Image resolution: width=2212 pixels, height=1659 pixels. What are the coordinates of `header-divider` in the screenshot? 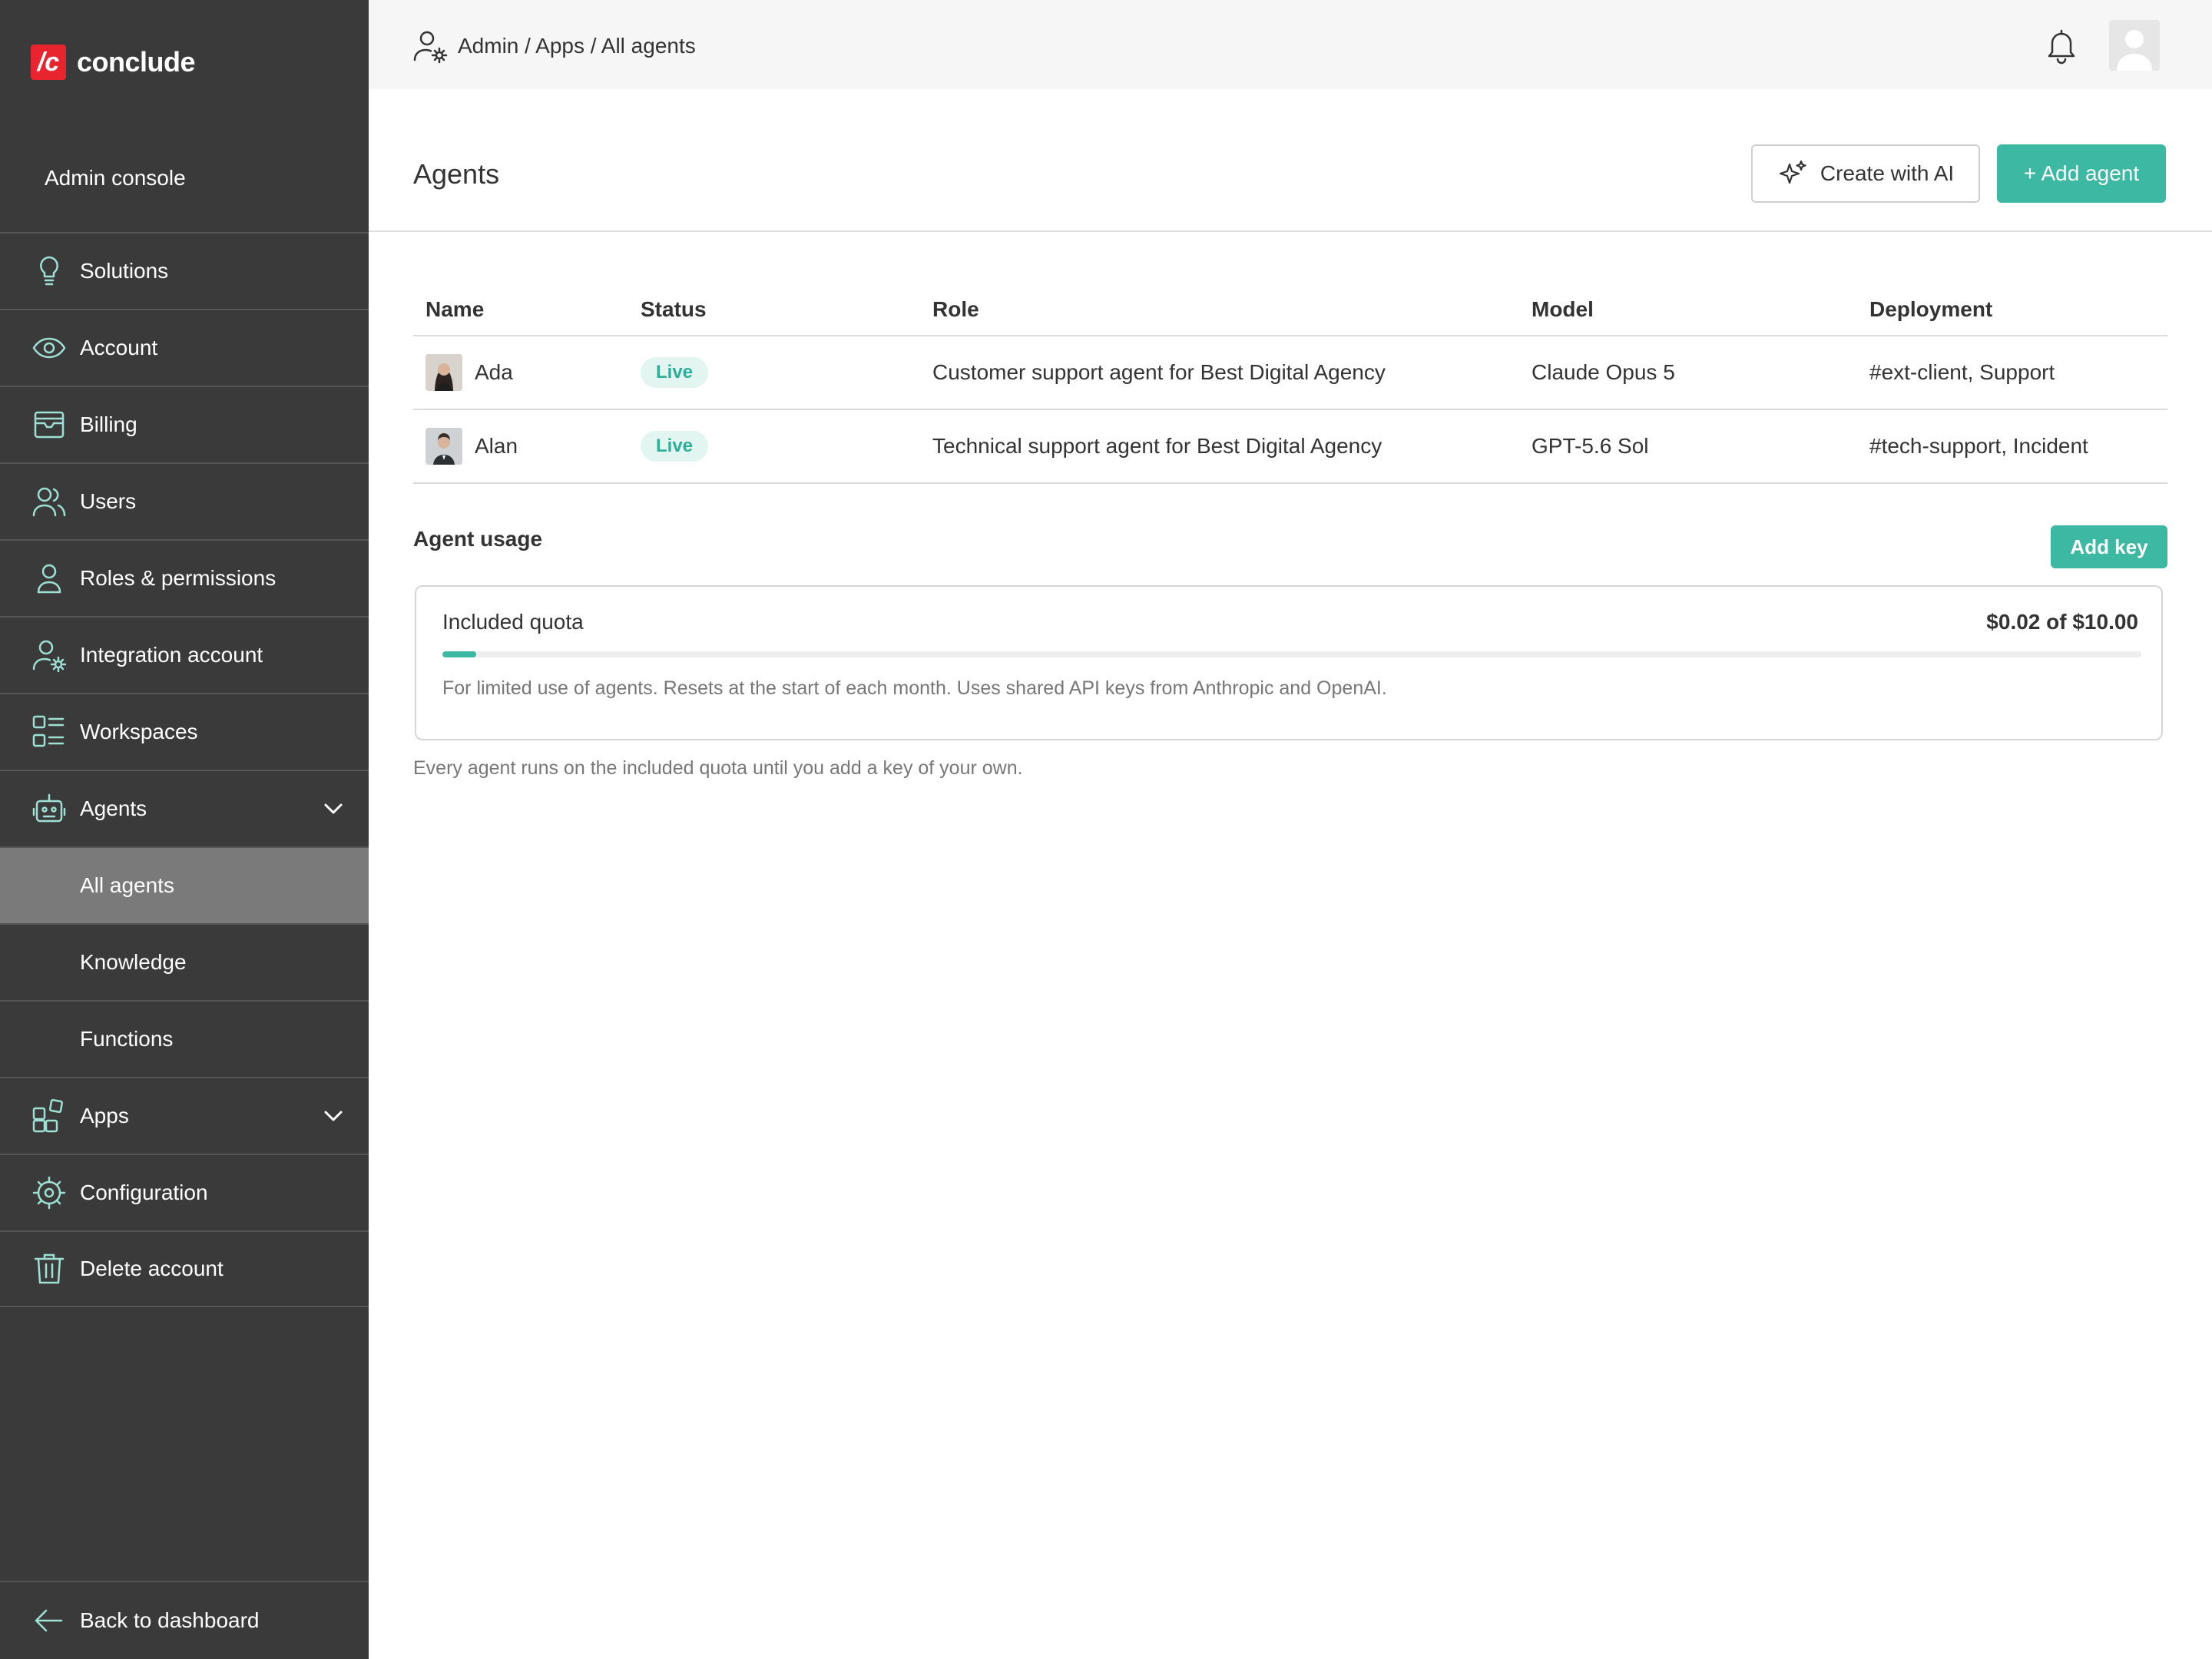 It's located at (1291, 231).